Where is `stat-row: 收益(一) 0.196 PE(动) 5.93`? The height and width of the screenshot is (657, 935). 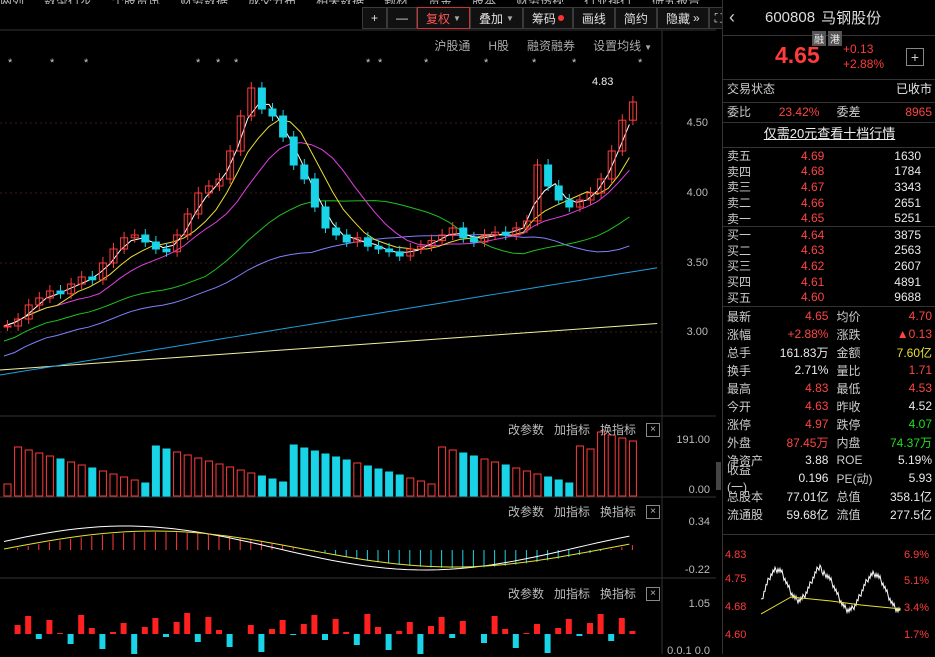
stat-row: 收益(一) 0.196 PE(动) 5.93 is located at coordinates (829, 478).